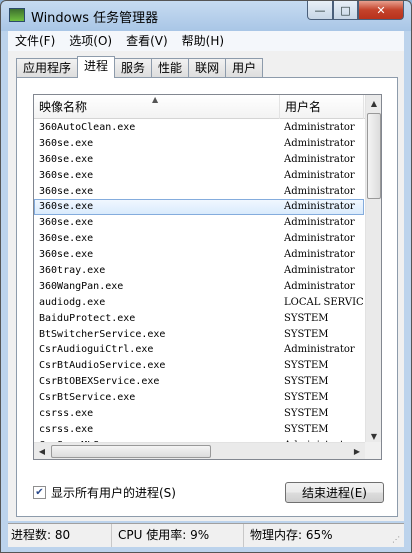 The image size is (412, 553). I want to click on menu-help: 帮助(H), so click(203, 41).